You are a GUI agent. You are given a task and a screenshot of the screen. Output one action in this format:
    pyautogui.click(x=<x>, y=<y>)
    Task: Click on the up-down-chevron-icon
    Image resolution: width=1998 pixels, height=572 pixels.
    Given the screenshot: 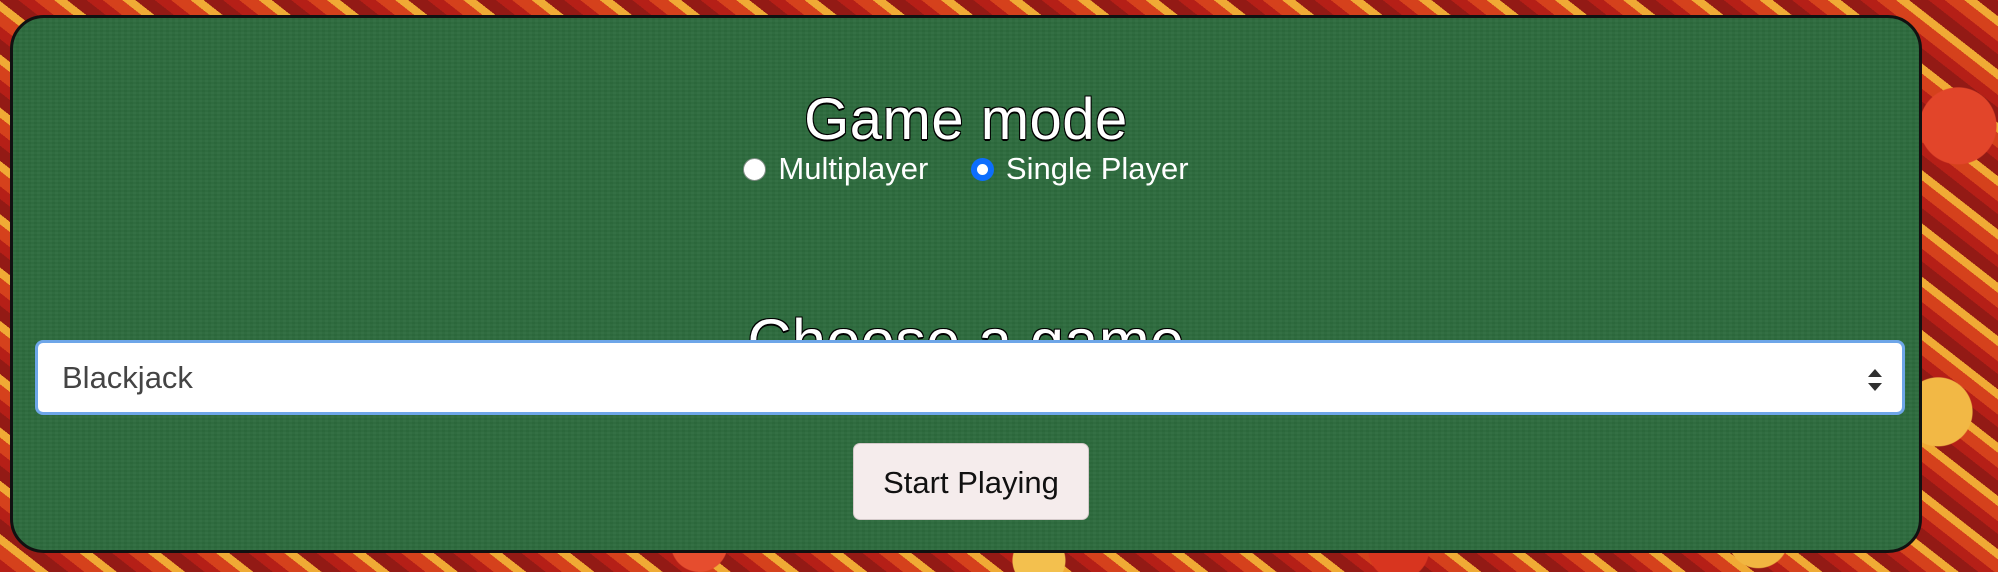 What is the action you would take?
    pyautogui.click(x=1875, y=380)
    